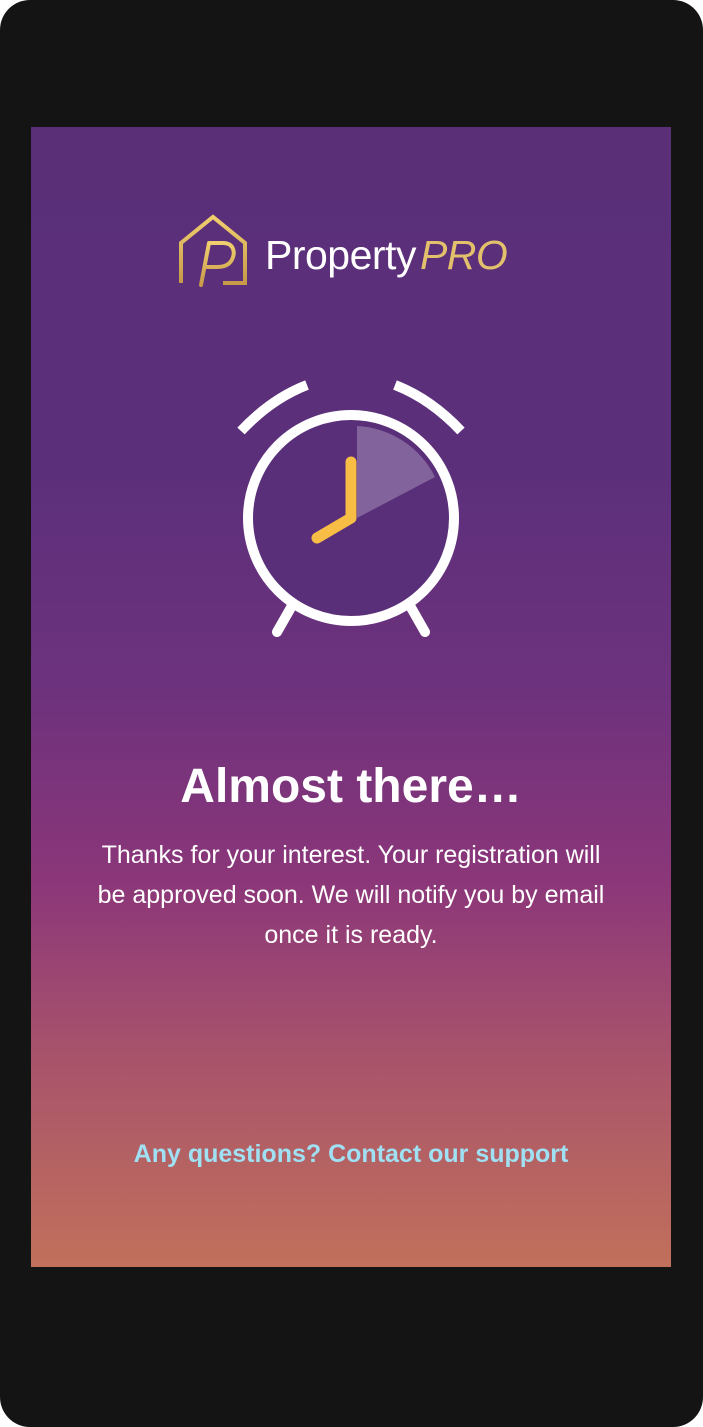  What do you see at coordinates (463, 255) in the screenshot?
I see `brand-name-accent: PRO` at bounding box center [463, 255].